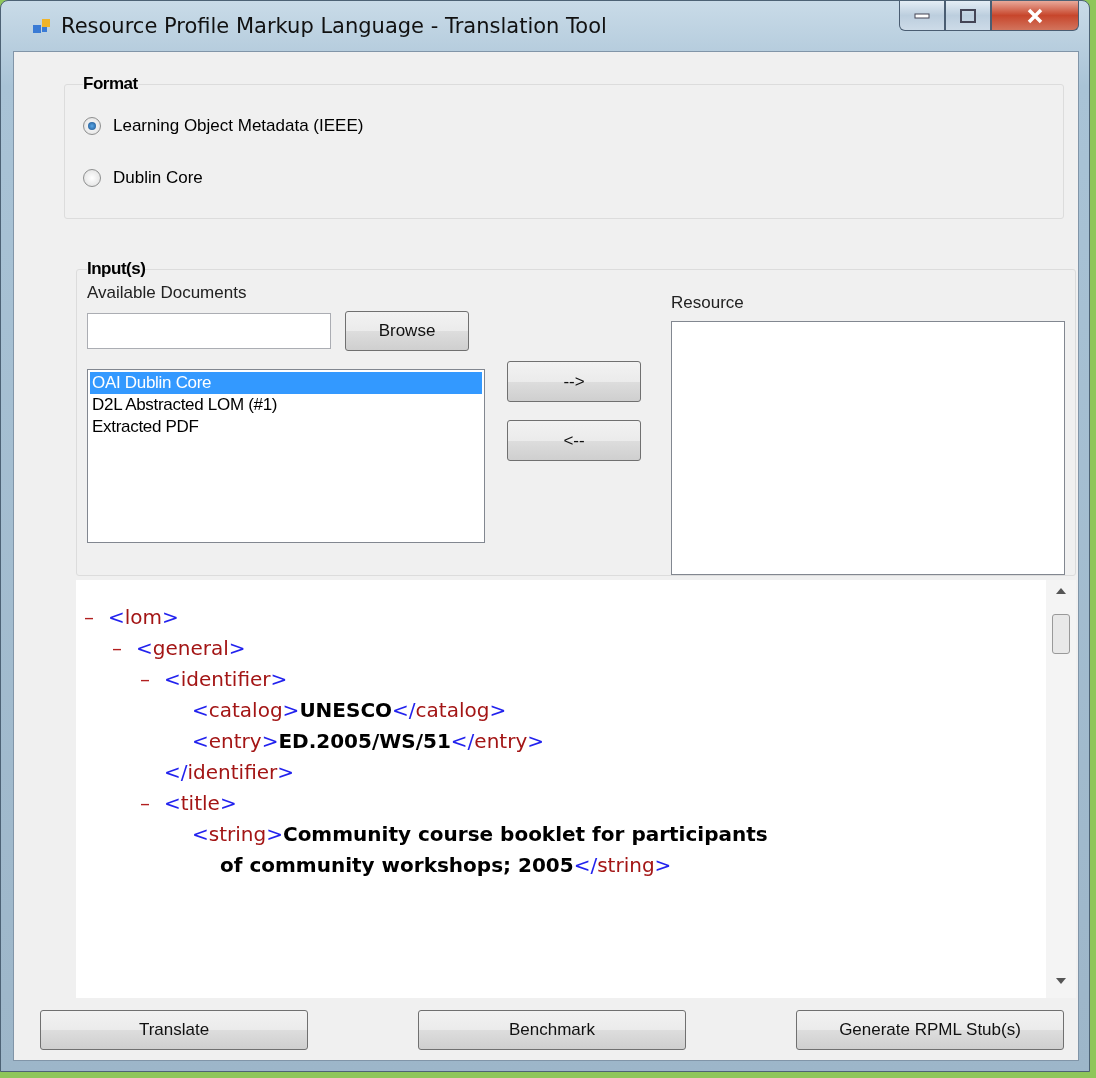  What do you see at coordinates (368, 741) in the screenshot?
I see `xml-element: <entry>ED.2005/WS/51</entry>` at bounding box center [368, 741].